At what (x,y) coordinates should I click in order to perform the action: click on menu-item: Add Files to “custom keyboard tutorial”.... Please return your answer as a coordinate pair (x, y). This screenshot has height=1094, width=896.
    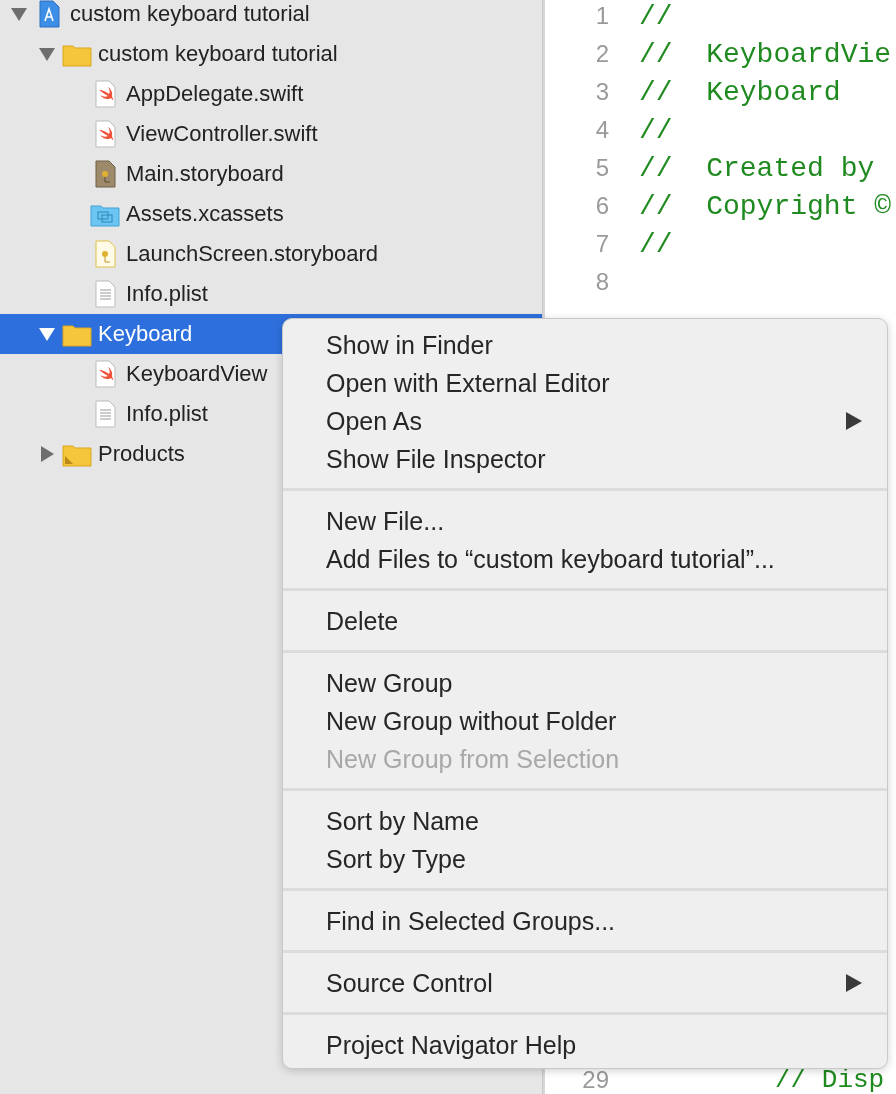
    Looking at the image, I should click on (585, 559).